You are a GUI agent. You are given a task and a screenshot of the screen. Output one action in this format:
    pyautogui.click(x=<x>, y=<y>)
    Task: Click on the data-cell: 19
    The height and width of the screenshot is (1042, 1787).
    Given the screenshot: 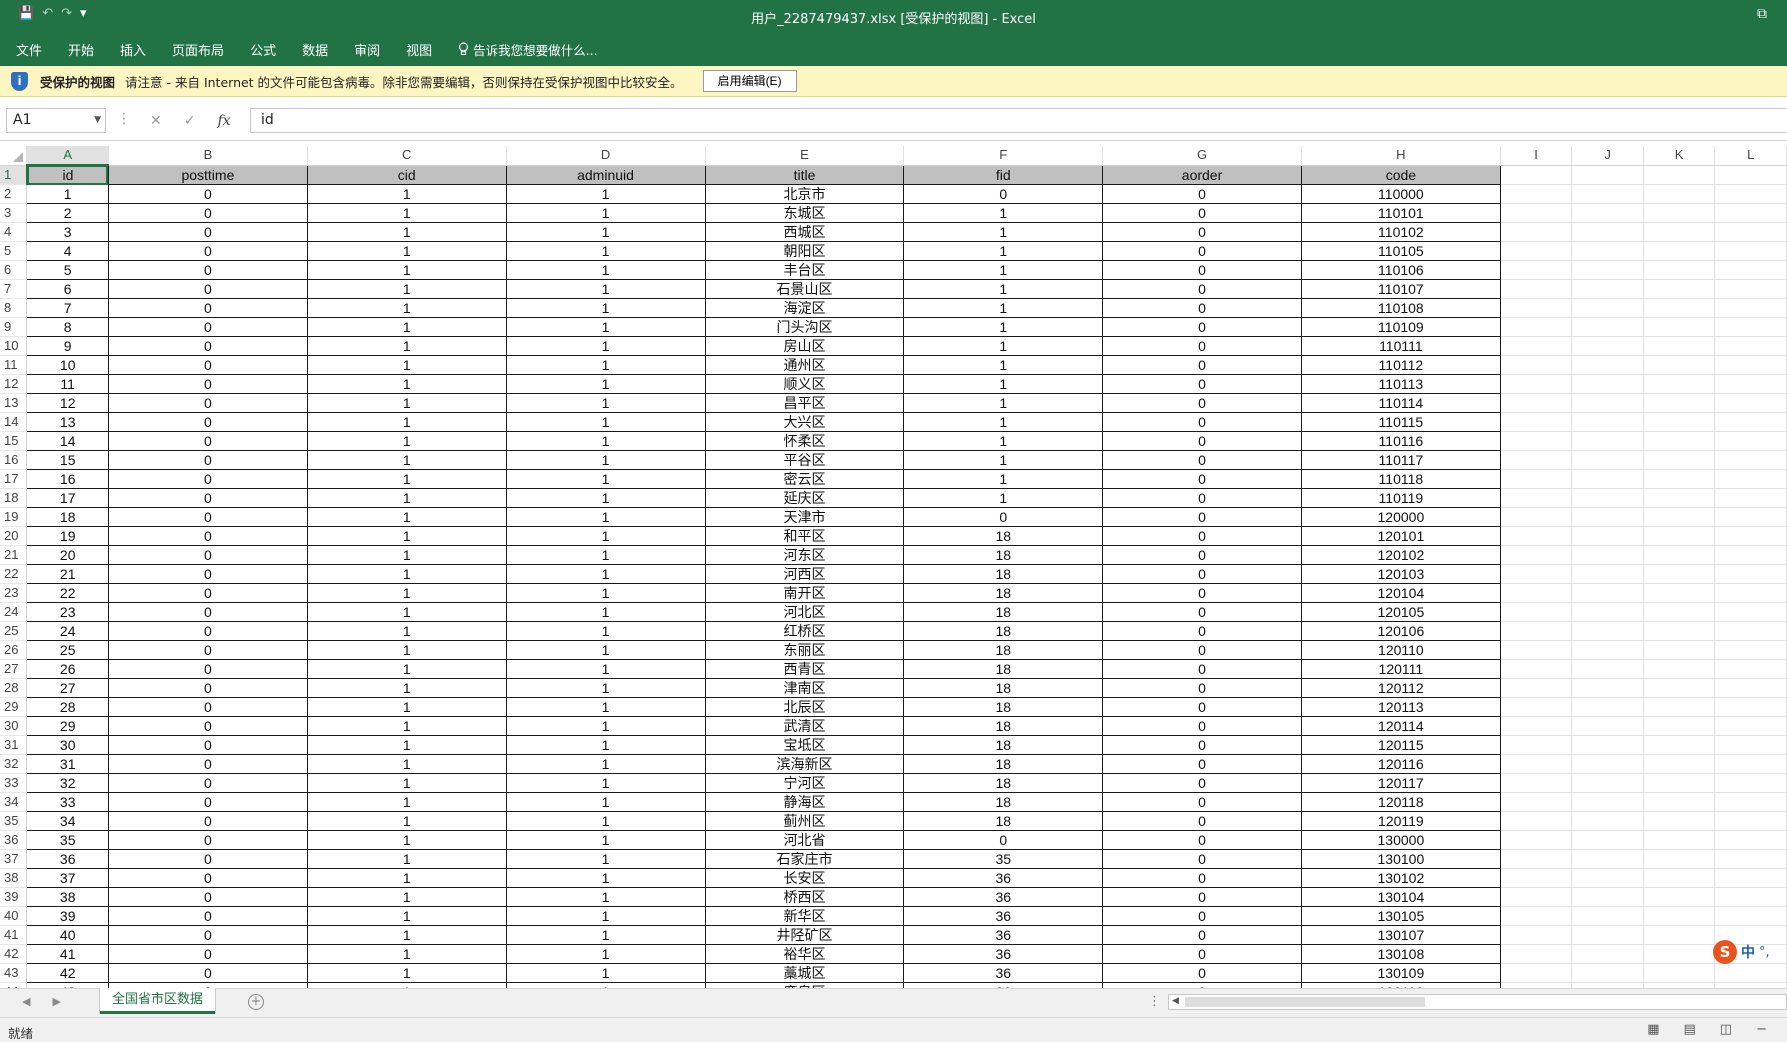 What is the action you would take?
    pyautogui.click(x=67, y=536)
    